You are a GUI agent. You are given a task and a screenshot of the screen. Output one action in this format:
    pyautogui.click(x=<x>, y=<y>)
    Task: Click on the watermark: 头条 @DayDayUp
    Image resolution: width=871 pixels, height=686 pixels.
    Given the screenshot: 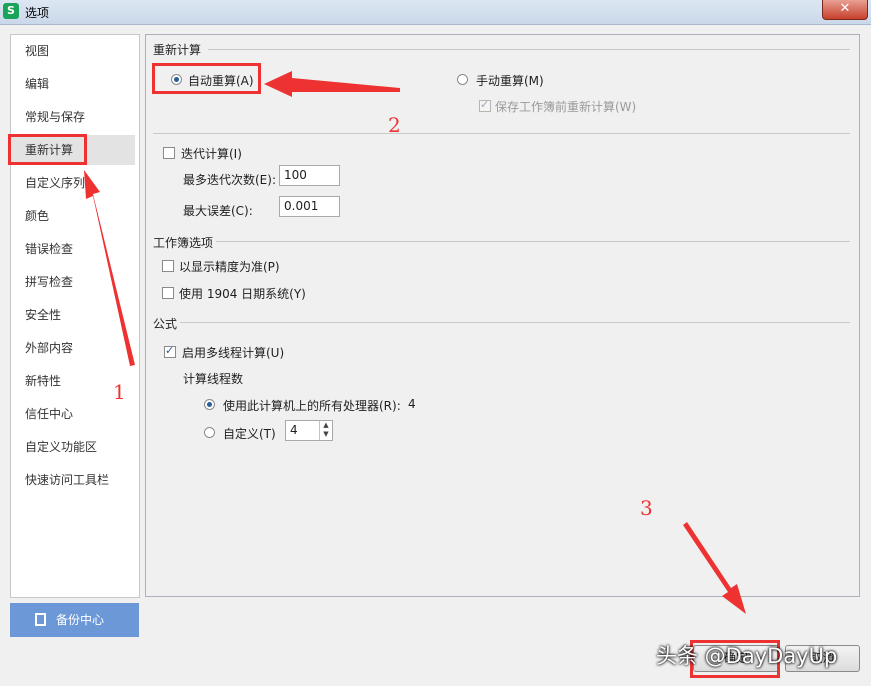 What is the action you would take?
    pyautogui.click(x=747, y=656)
    